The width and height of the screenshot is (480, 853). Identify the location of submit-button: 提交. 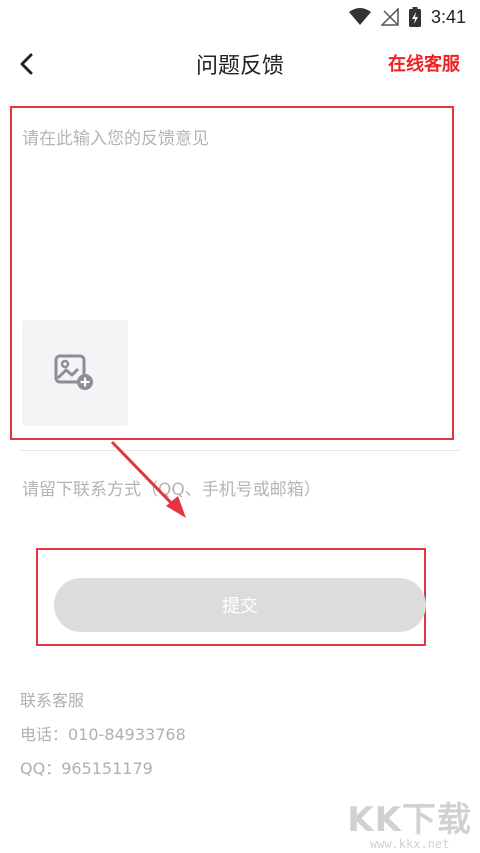
(240, 605).